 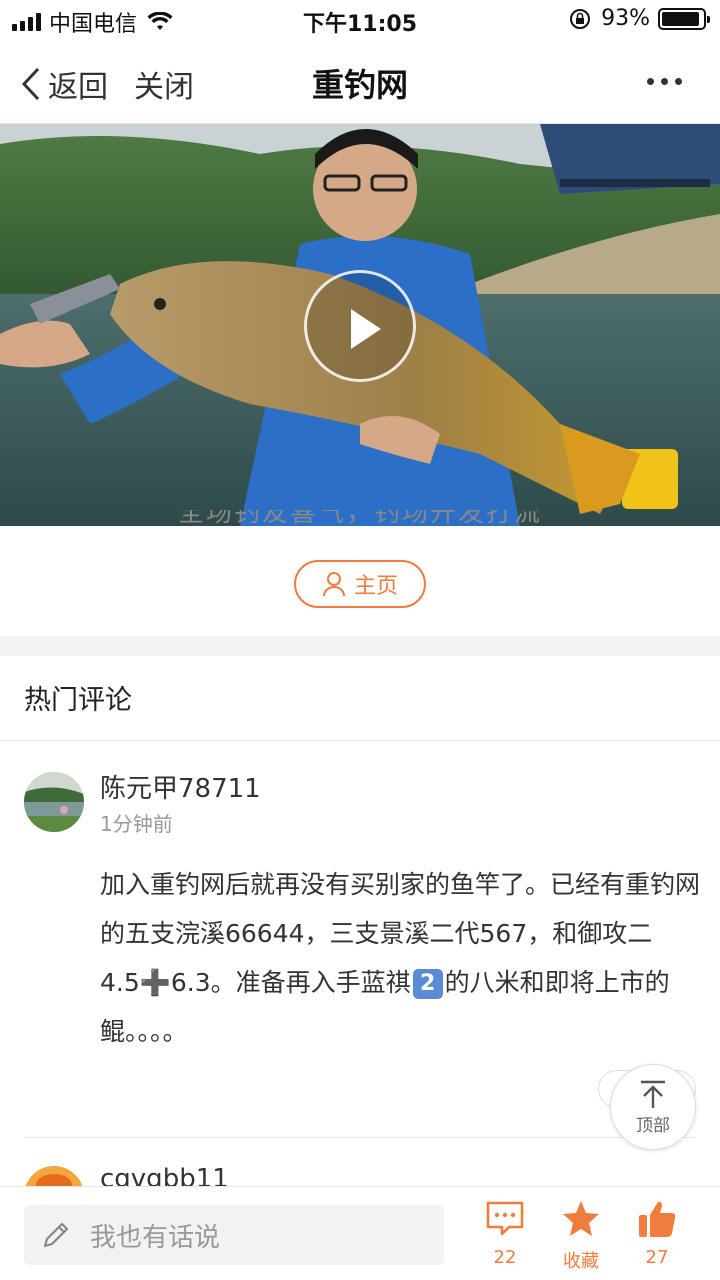 I want to click on comment-username: 陈元甲78711, so click(x=180, y=786).